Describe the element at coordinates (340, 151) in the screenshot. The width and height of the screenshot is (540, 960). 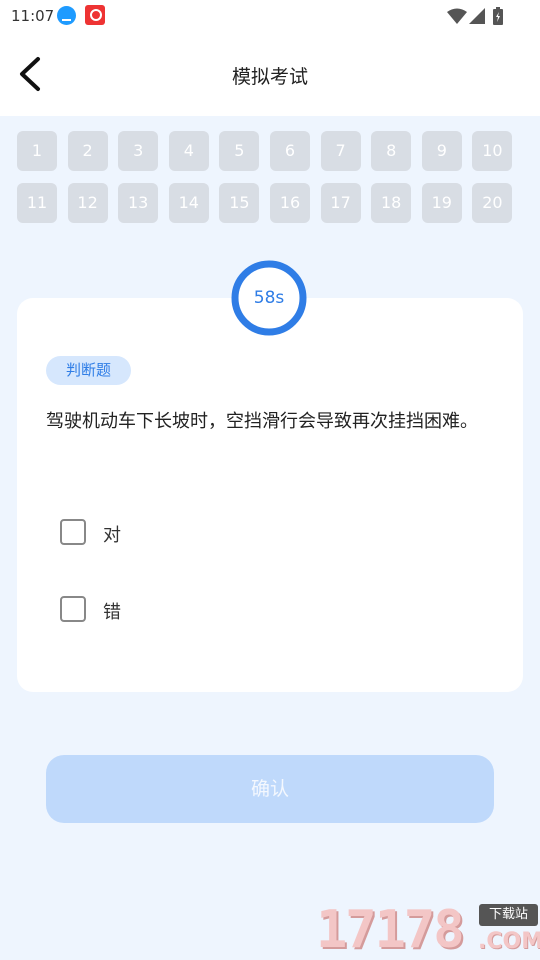
I see `question-number-7: 7` at that location.